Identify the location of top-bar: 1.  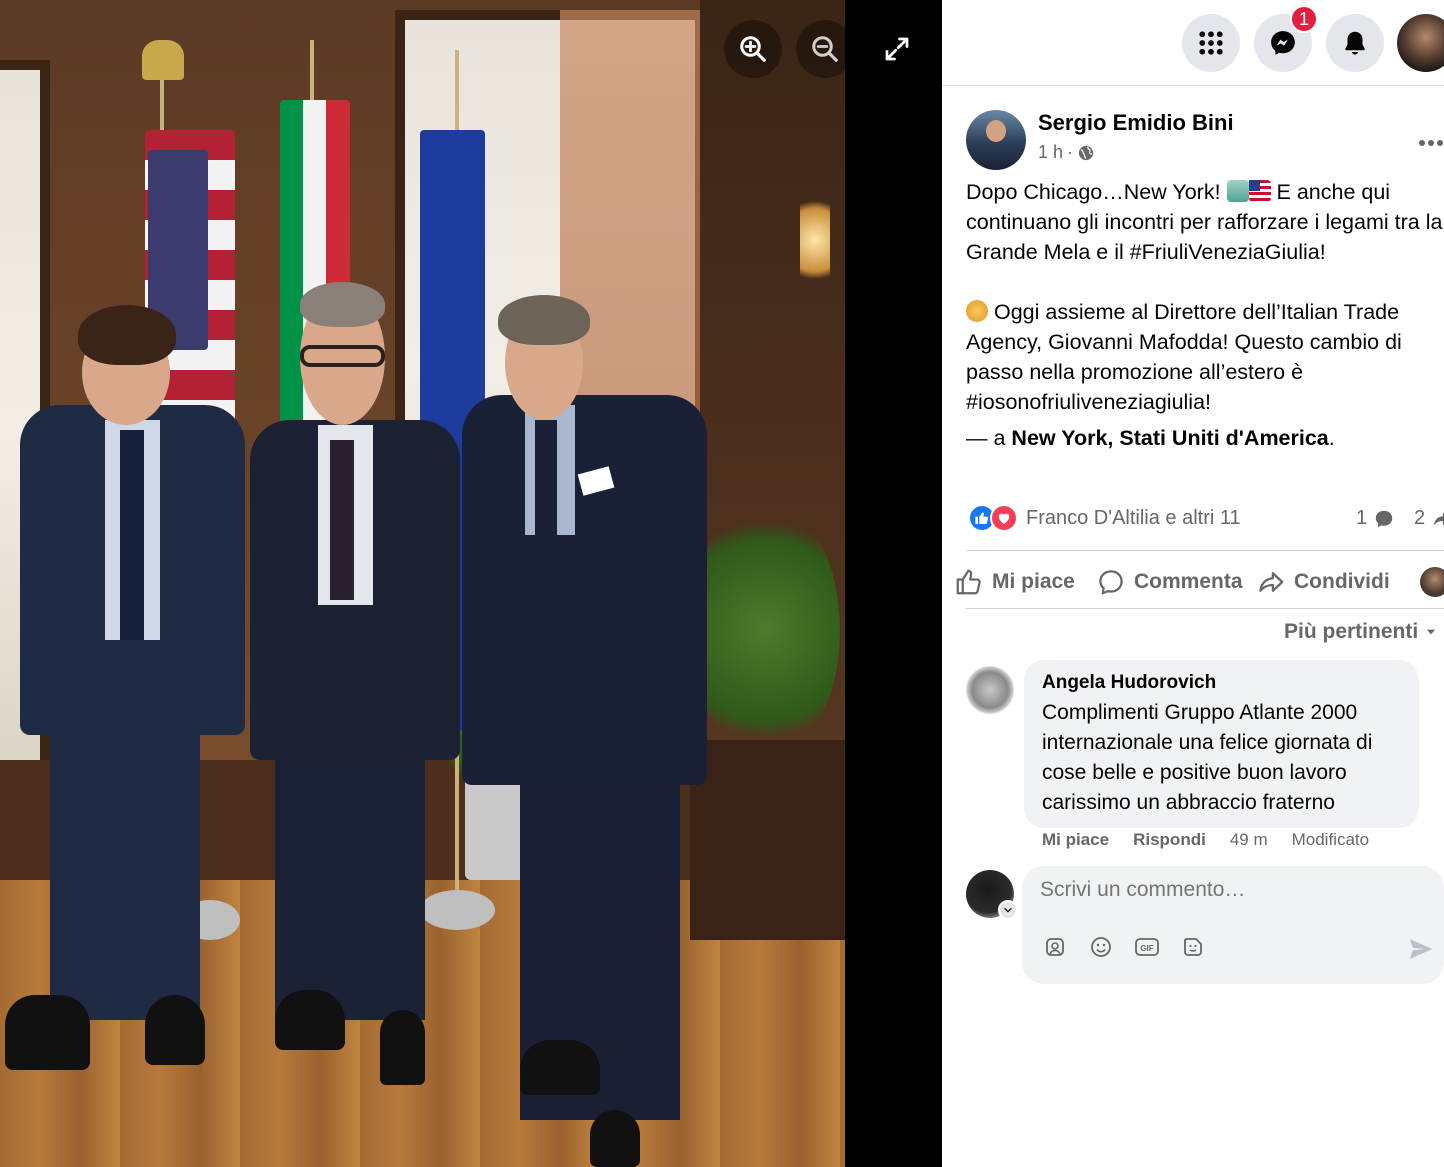
(1193, 43).